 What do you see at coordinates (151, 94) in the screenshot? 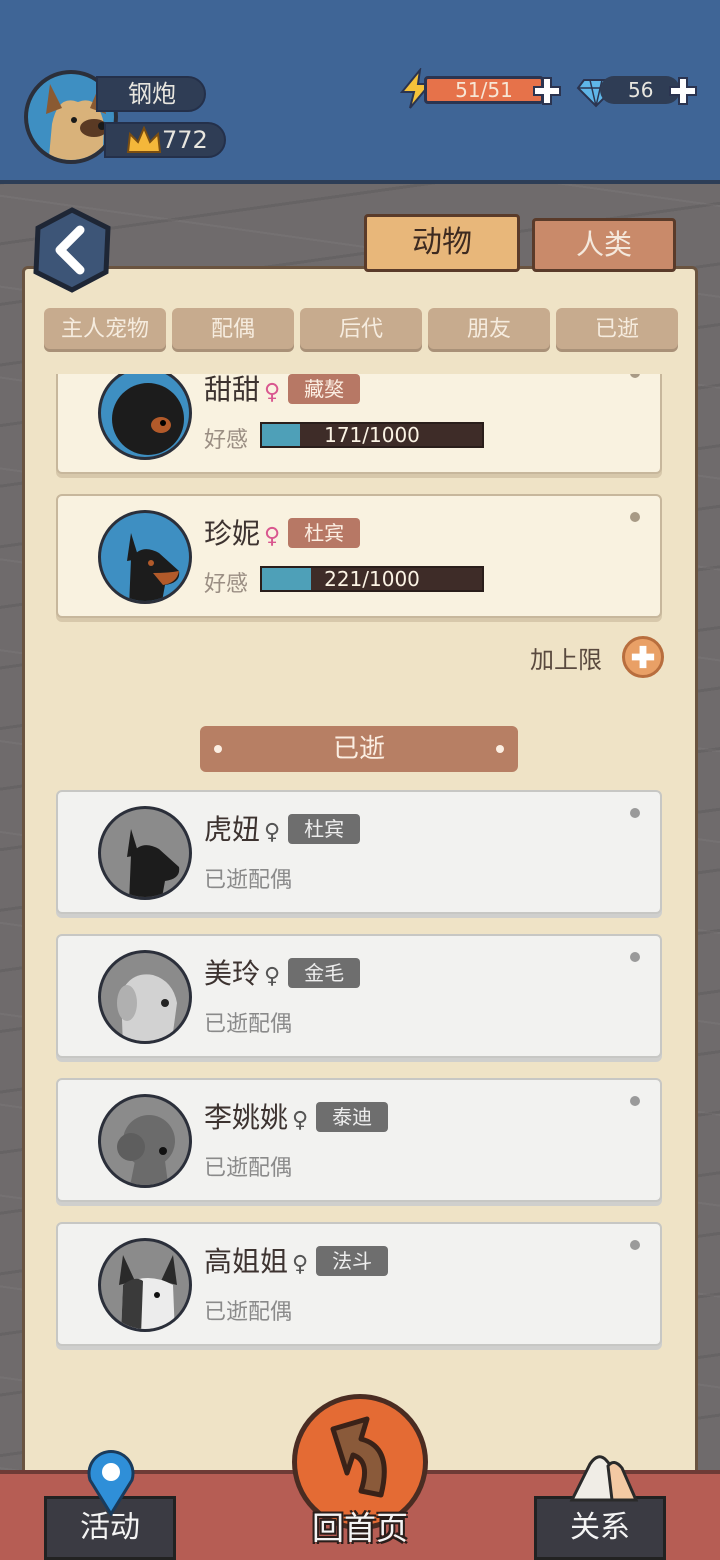
I see `player-name: 钢炮` at bounding box center [151, 94].